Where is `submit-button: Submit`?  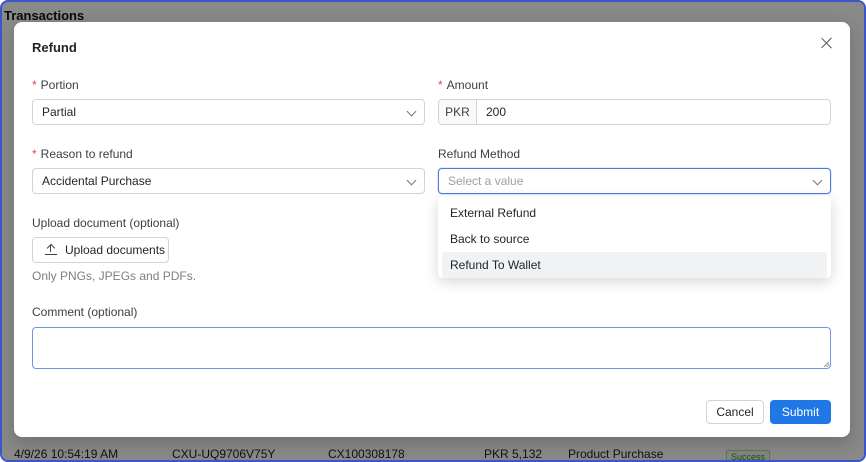 submit-button: Submit is located at coordinates (800, 412).